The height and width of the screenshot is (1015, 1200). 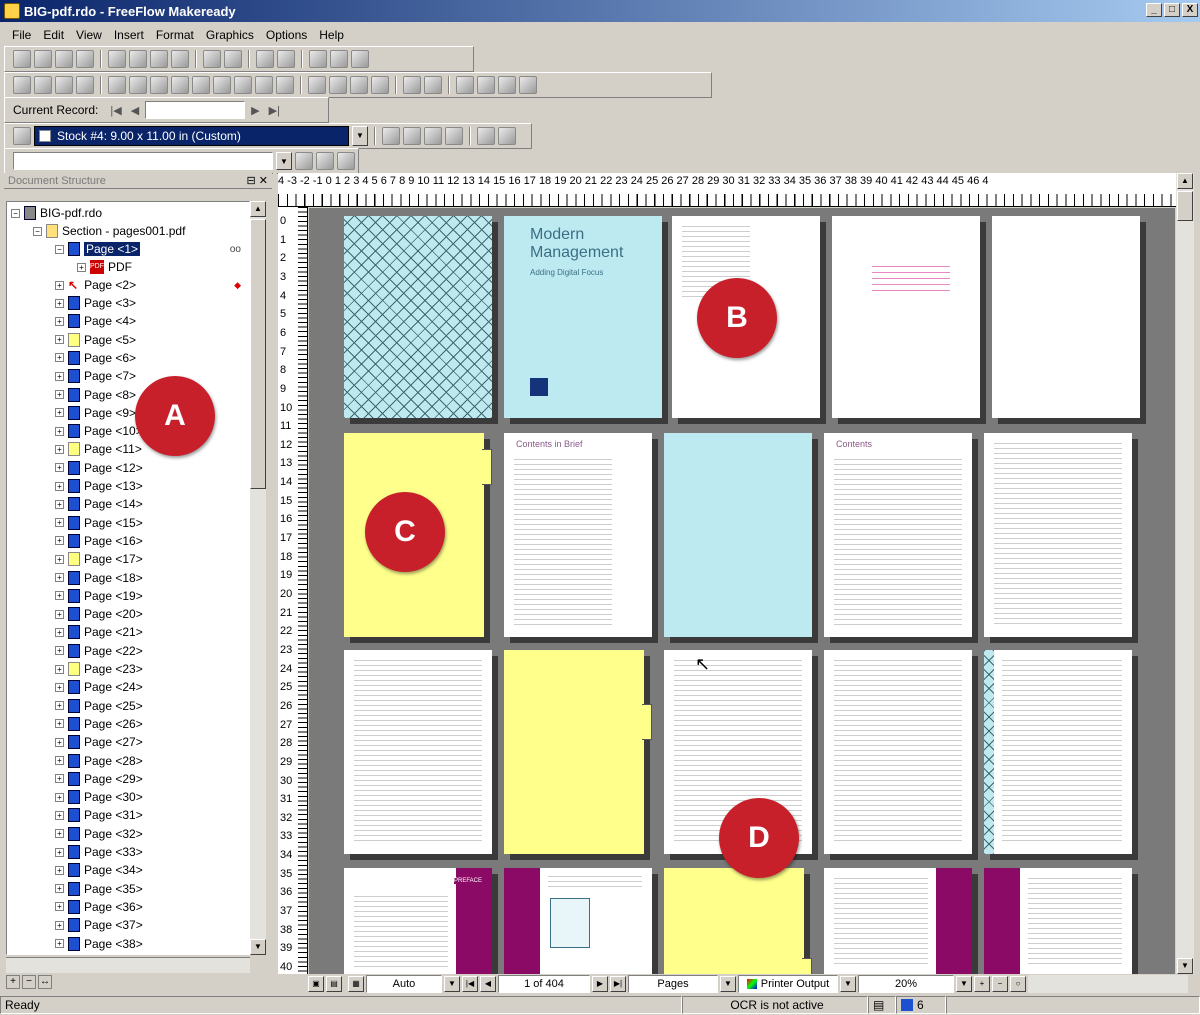 I want to click on canvas-scroll-thumb, so click(x=1185, y=206).